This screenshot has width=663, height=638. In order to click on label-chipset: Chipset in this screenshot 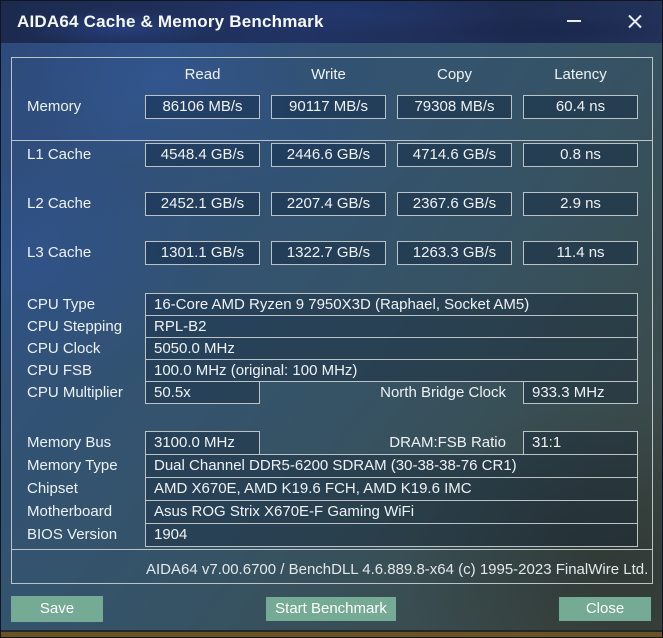, I will do `click(52, 488)`.